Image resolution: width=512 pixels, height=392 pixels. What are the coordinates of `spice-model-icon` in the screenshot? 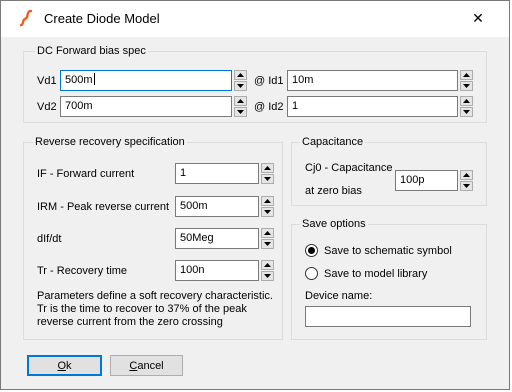 It's located at (26, 18).